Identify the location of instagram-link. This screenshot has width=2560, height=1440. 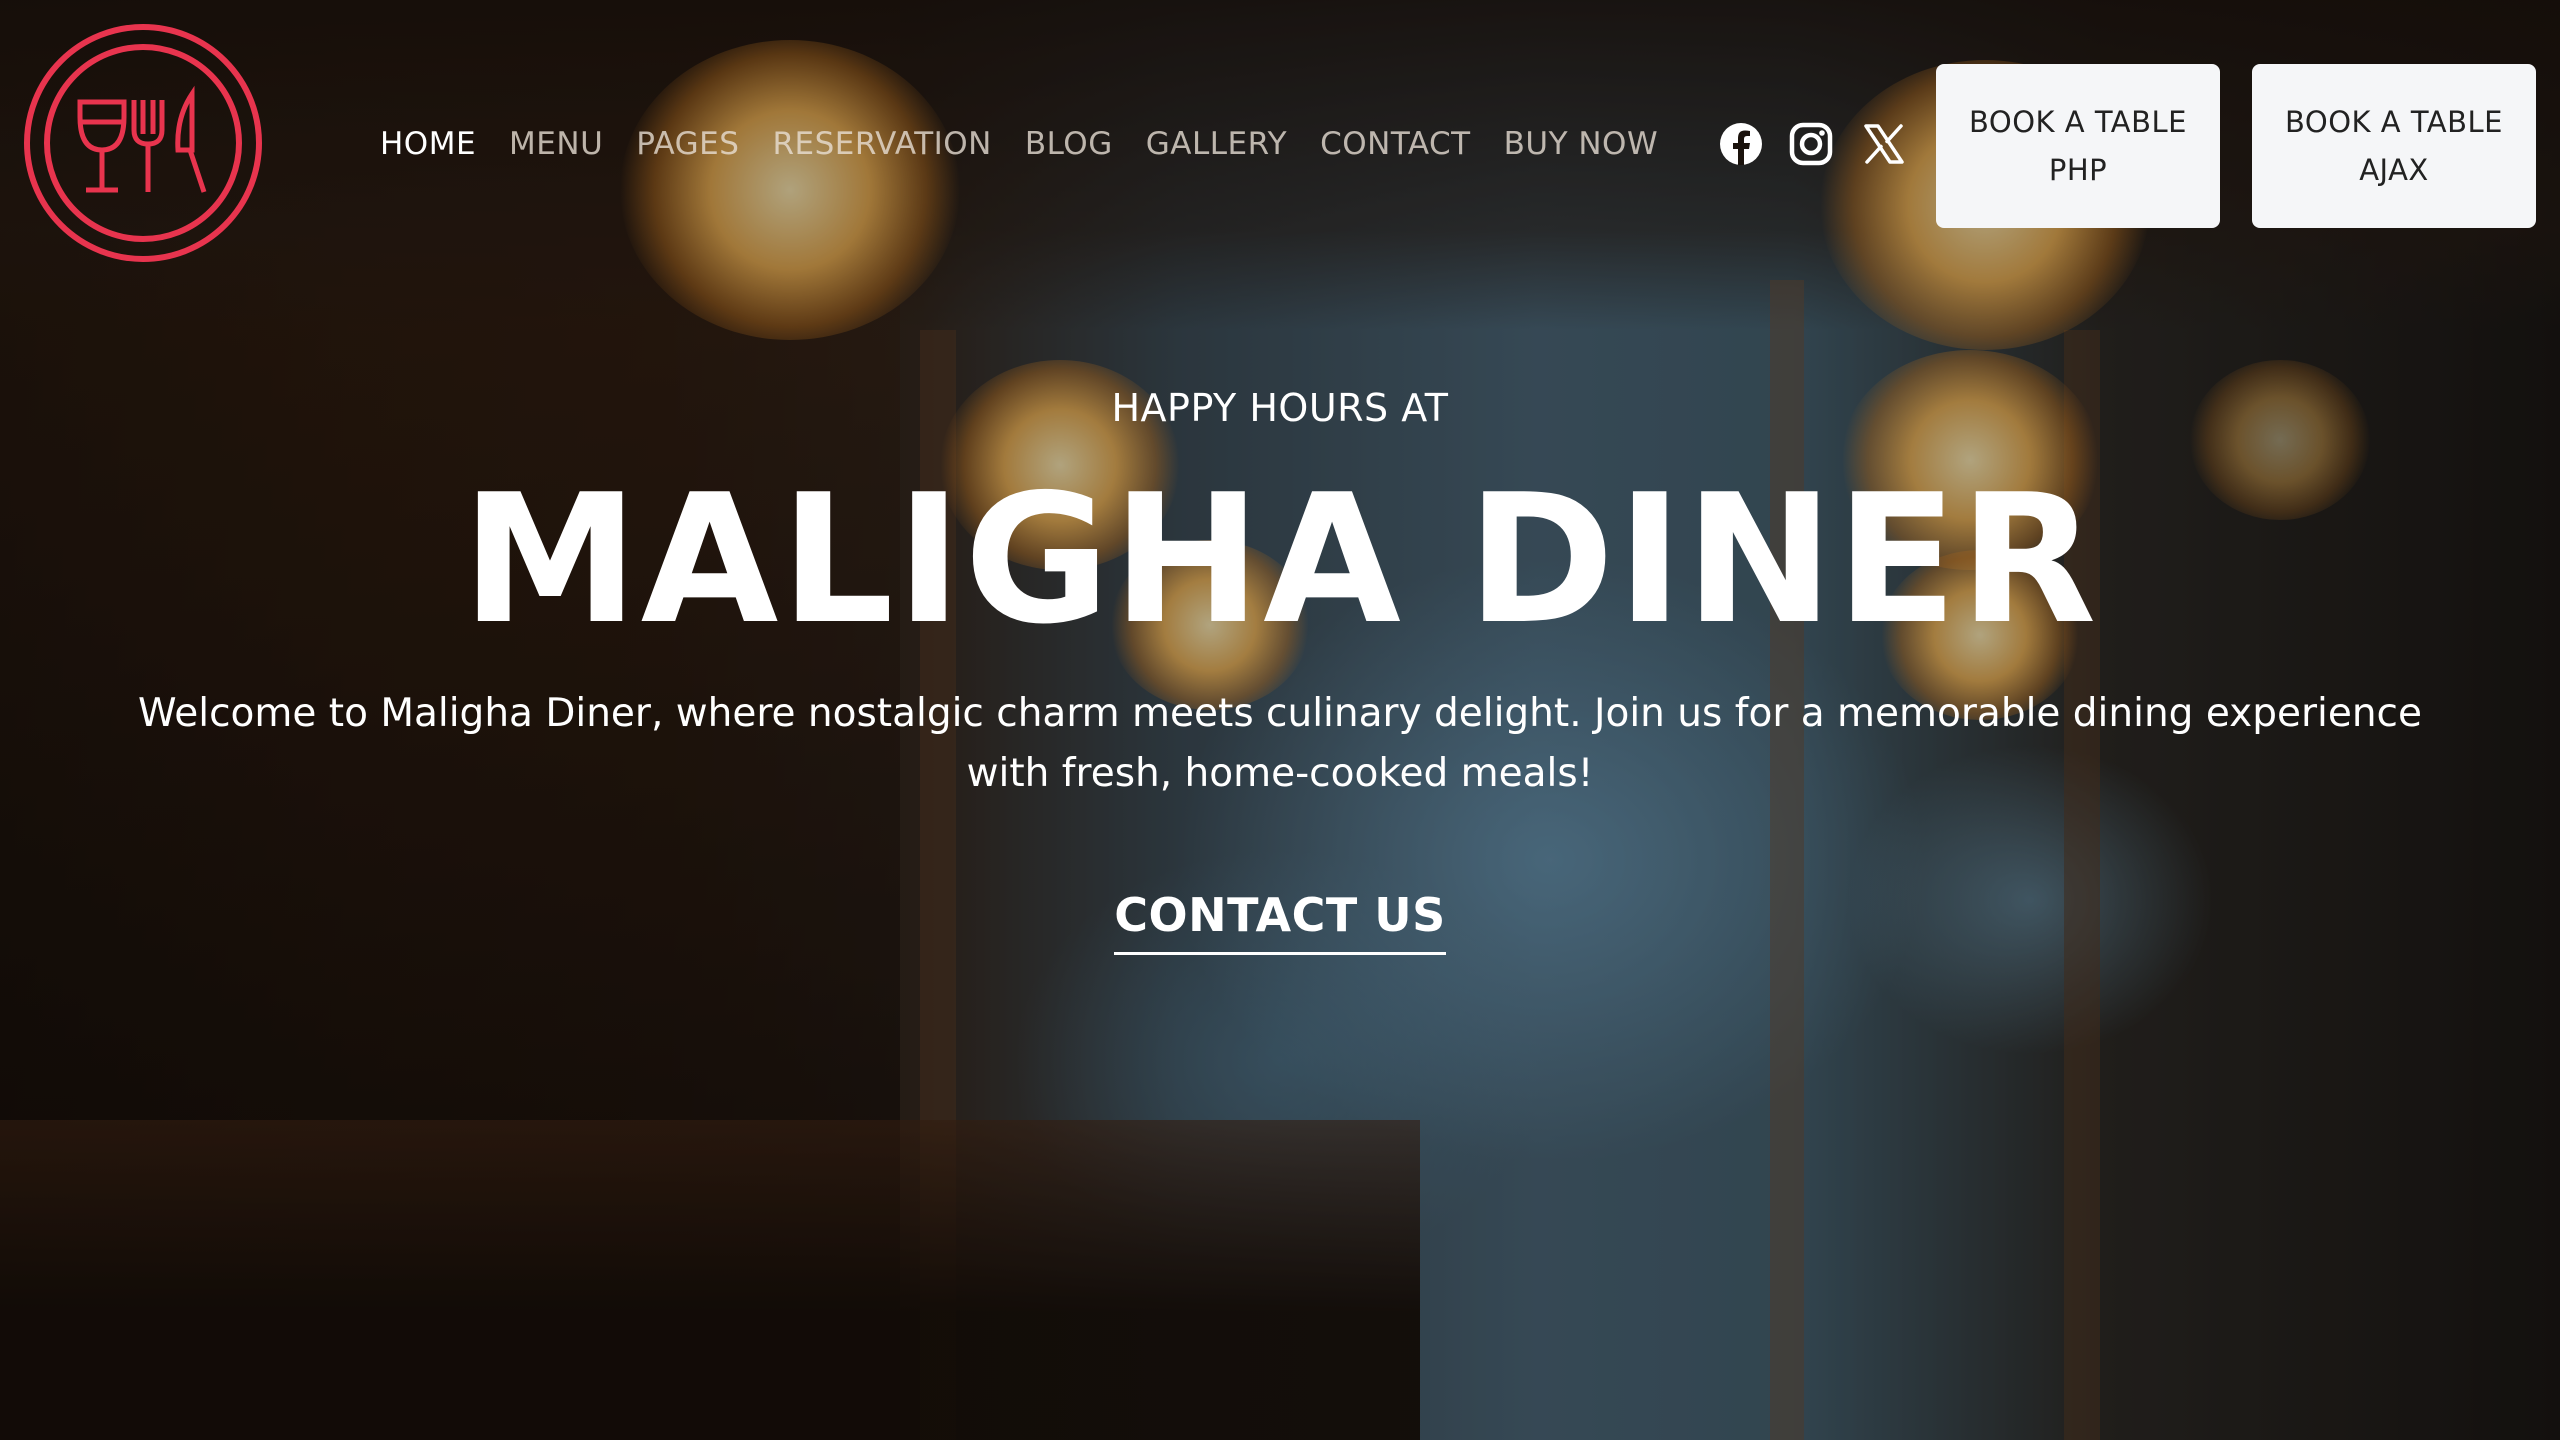
(1811, 144).